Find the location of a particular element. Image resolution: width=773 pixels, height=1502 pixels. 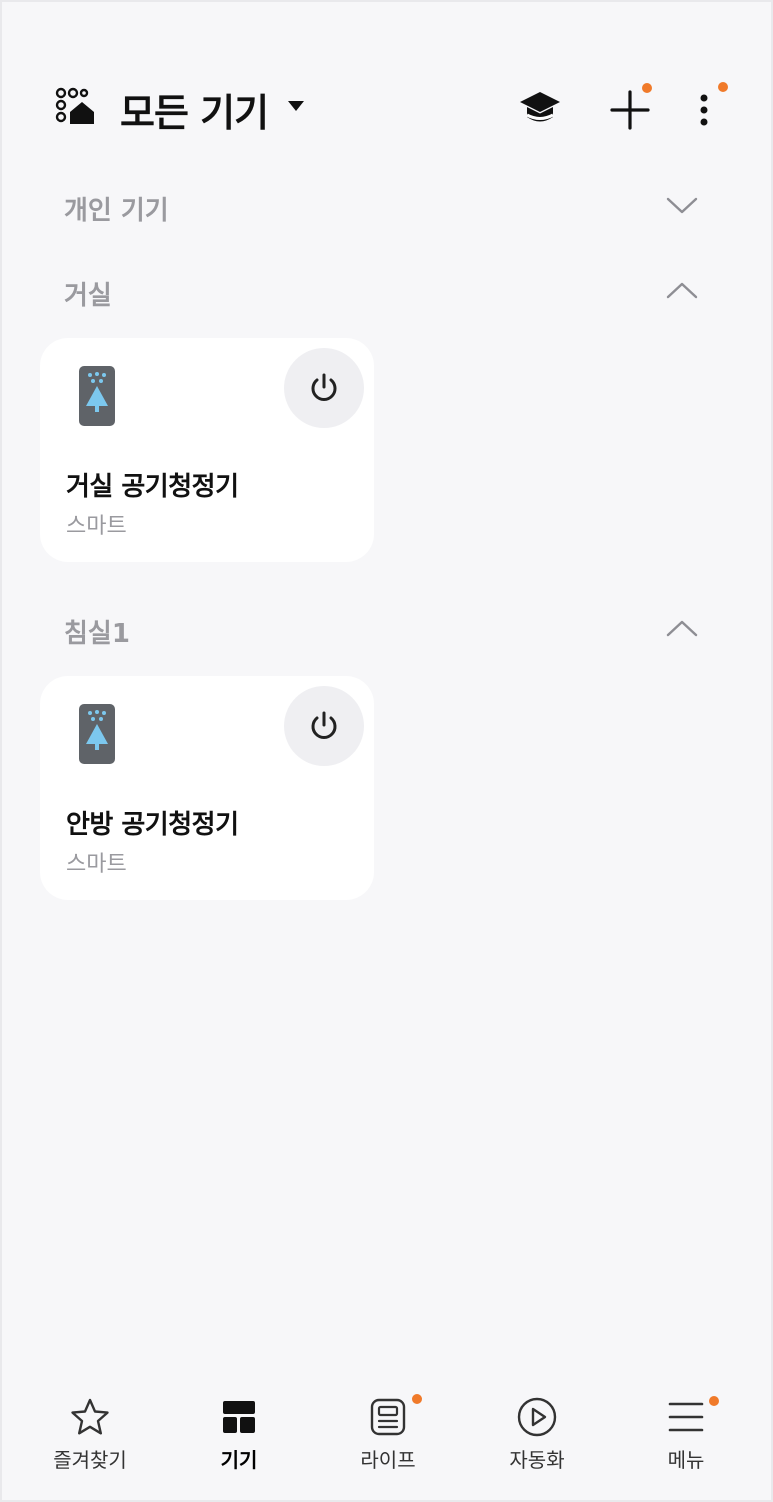

bottom-nav: 즐겨찾기 기기 라이프 자동화 메뉴 is located at coordinates (386, 1437).